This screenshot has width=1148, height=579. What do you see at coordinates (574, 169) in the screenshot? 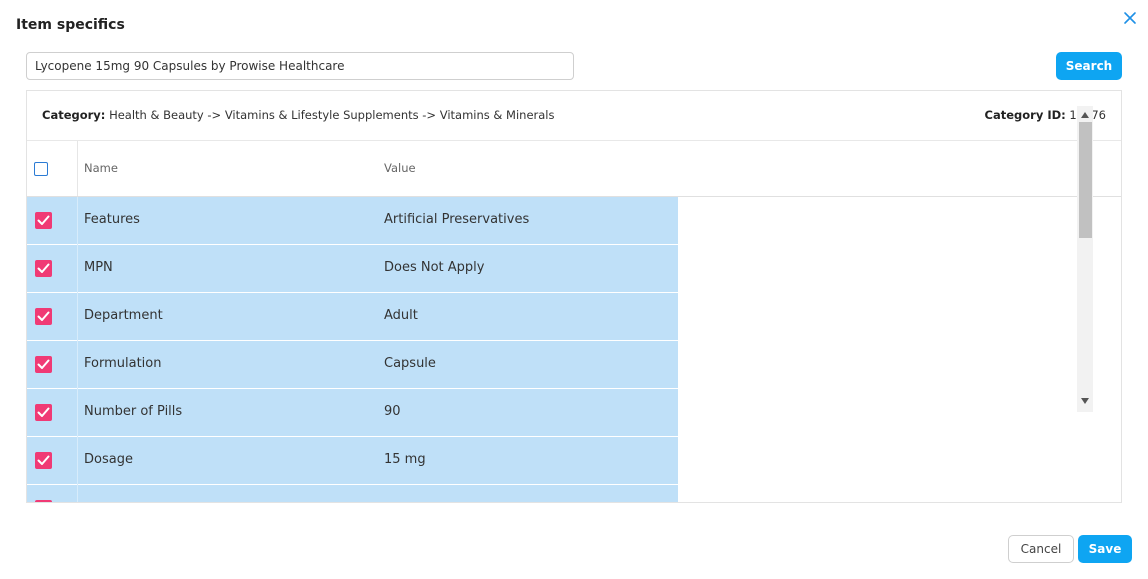
I see `table-header: Name Value` at bounding box center [574, 169].